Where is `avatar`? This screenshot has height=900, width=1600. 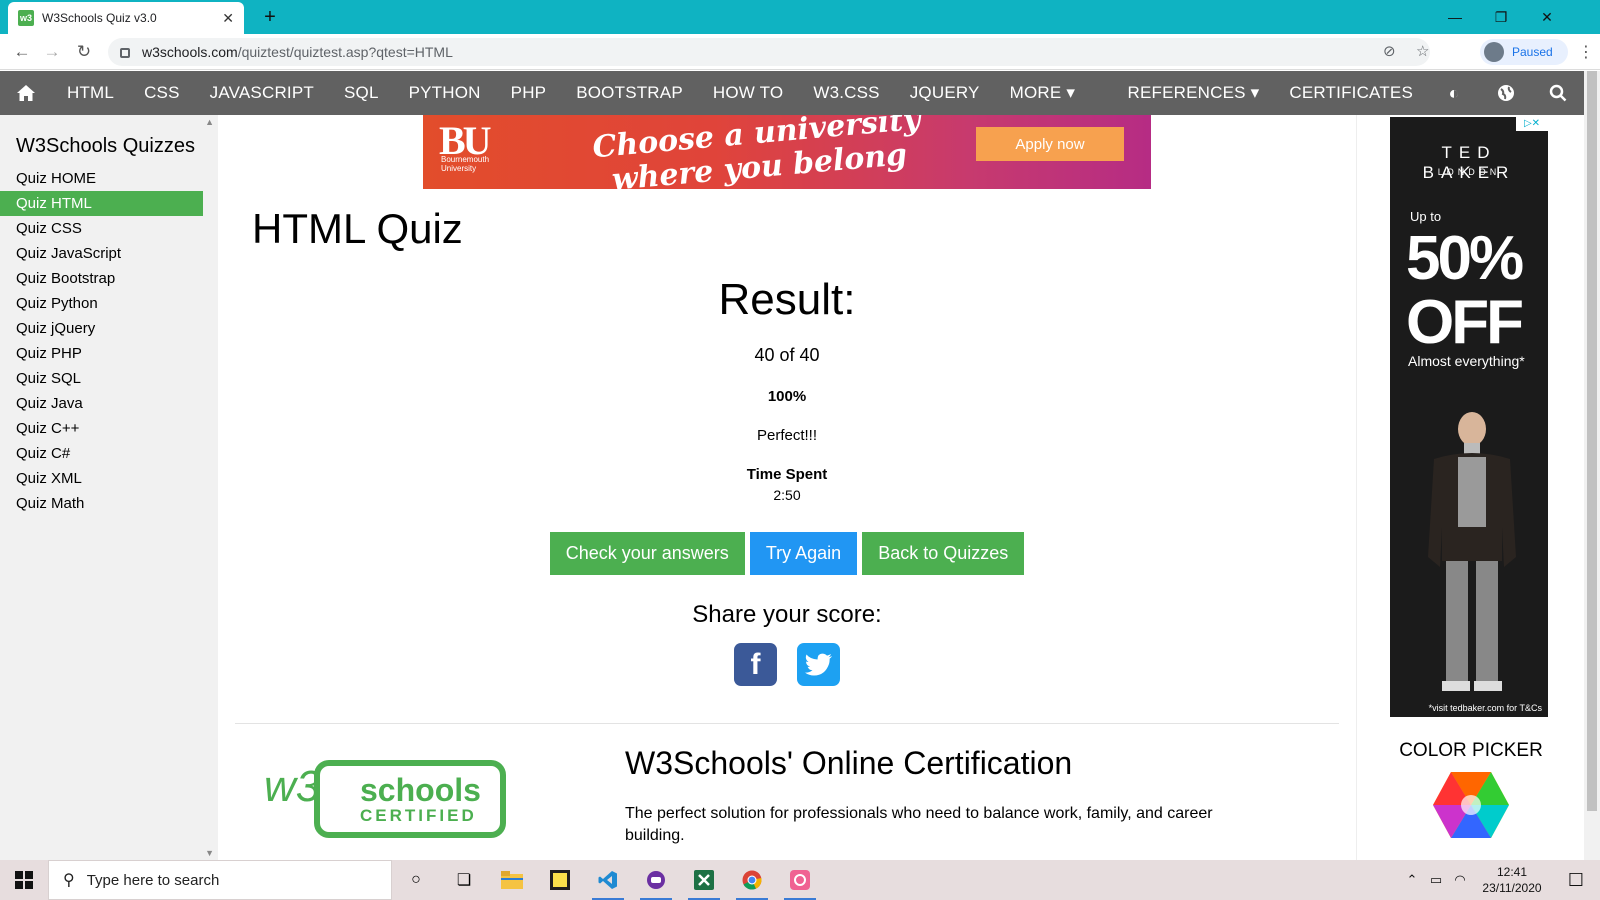
avatar is located at coordinates (1494, 52).